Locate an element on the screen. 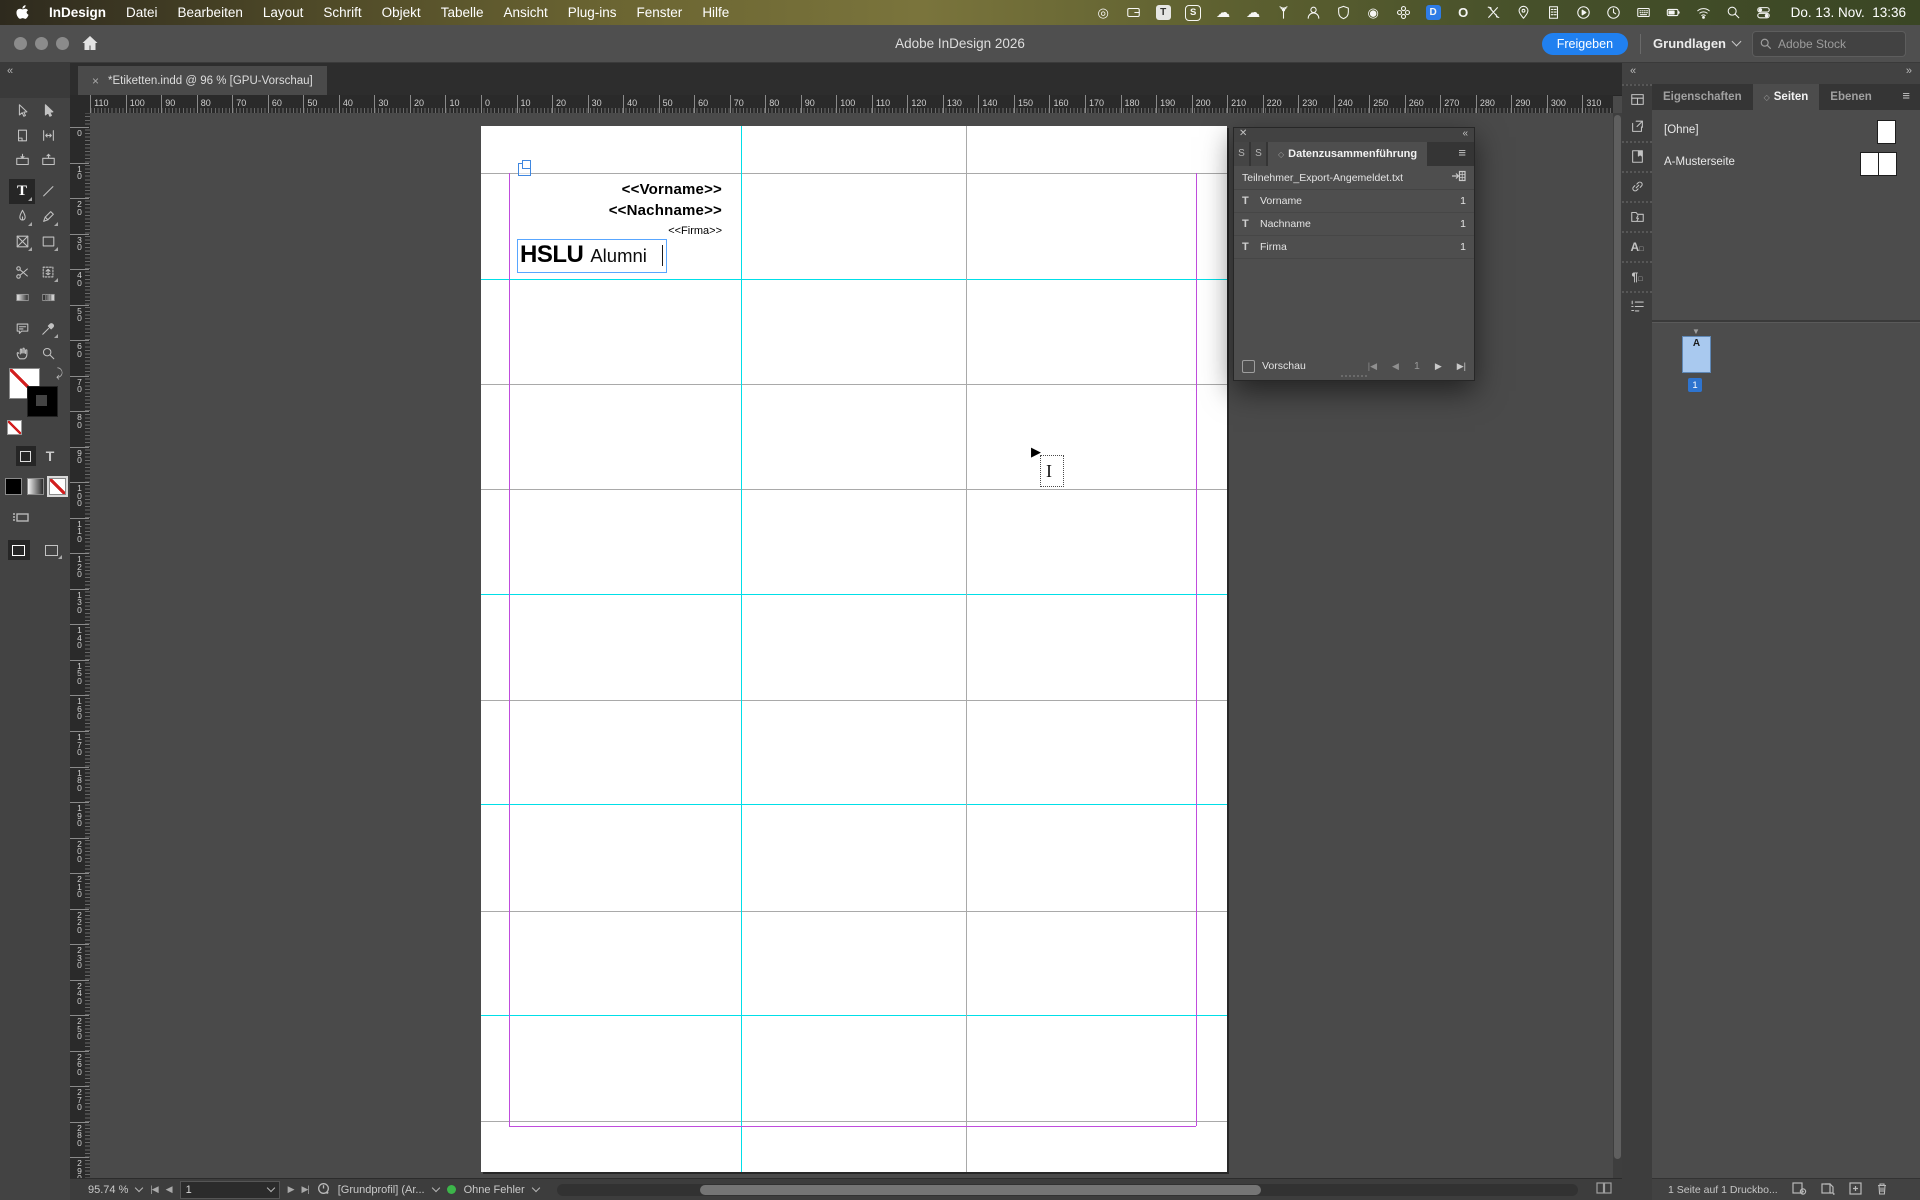  content-placer-tool is located at coordinates (48, 160).